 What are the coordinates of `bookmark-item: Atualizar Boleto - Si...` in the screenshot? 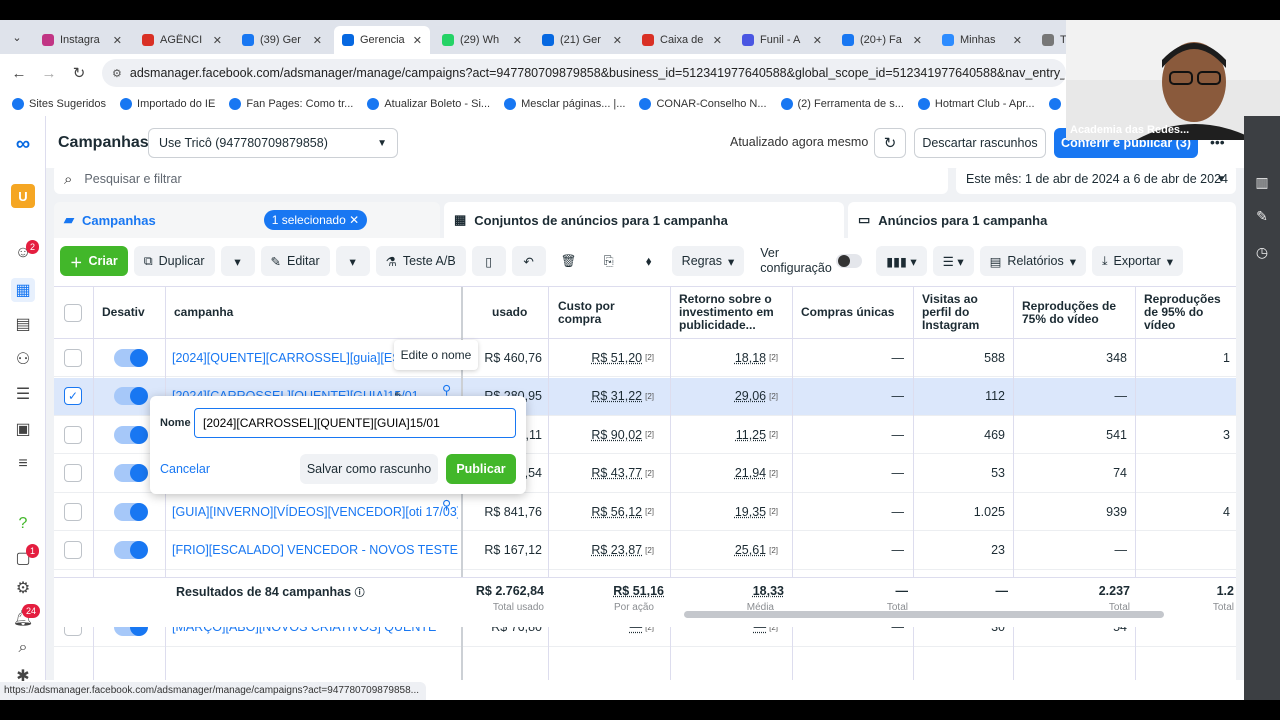 It's located at (428, 104).